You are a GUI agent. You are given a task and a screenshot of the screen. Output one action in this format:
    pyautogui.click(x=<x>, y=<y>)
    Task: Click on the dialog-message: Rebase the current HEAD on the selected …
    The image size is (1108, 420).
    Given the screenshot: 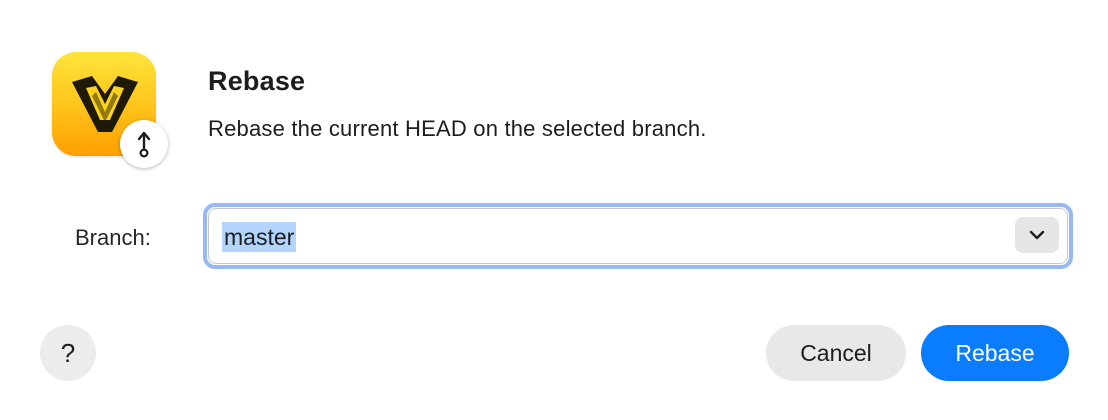 What is the action you would take?
    pyautogui.click(x=457, y=128)
    